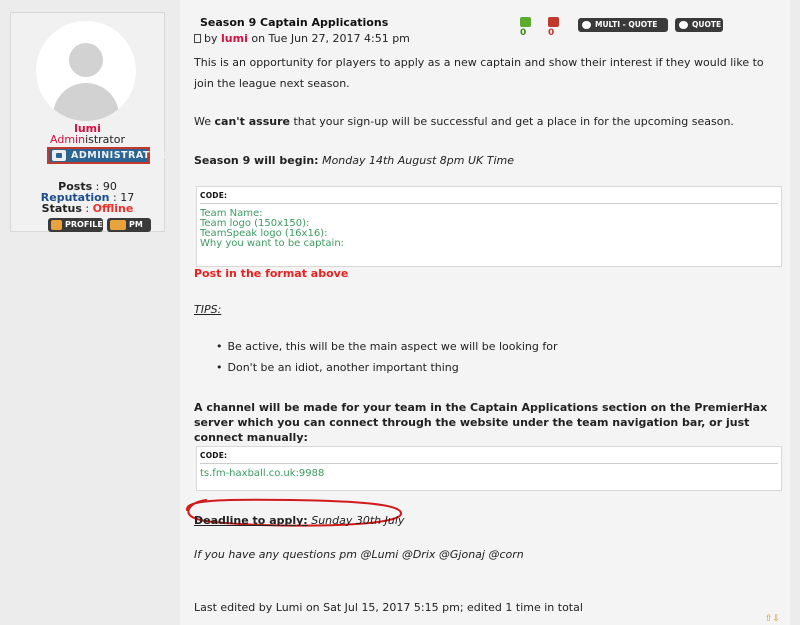  What do you see at coordinates (523, 32) in the screenshot?
I see `like-count: 0` at bounding box center [523, 32].